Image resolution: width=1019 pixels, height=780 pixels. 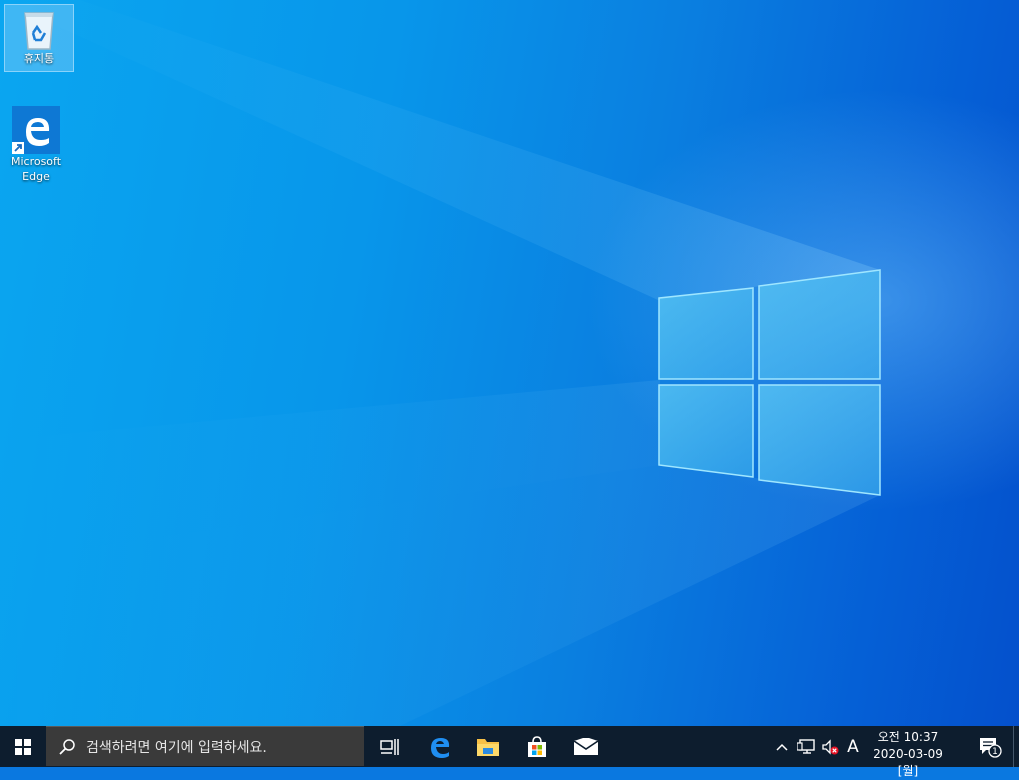 What do you see at coordinates (908, 737) in the screenshot?
I see `clock-time: 오전 10:37` at bounding box center [908, 737].